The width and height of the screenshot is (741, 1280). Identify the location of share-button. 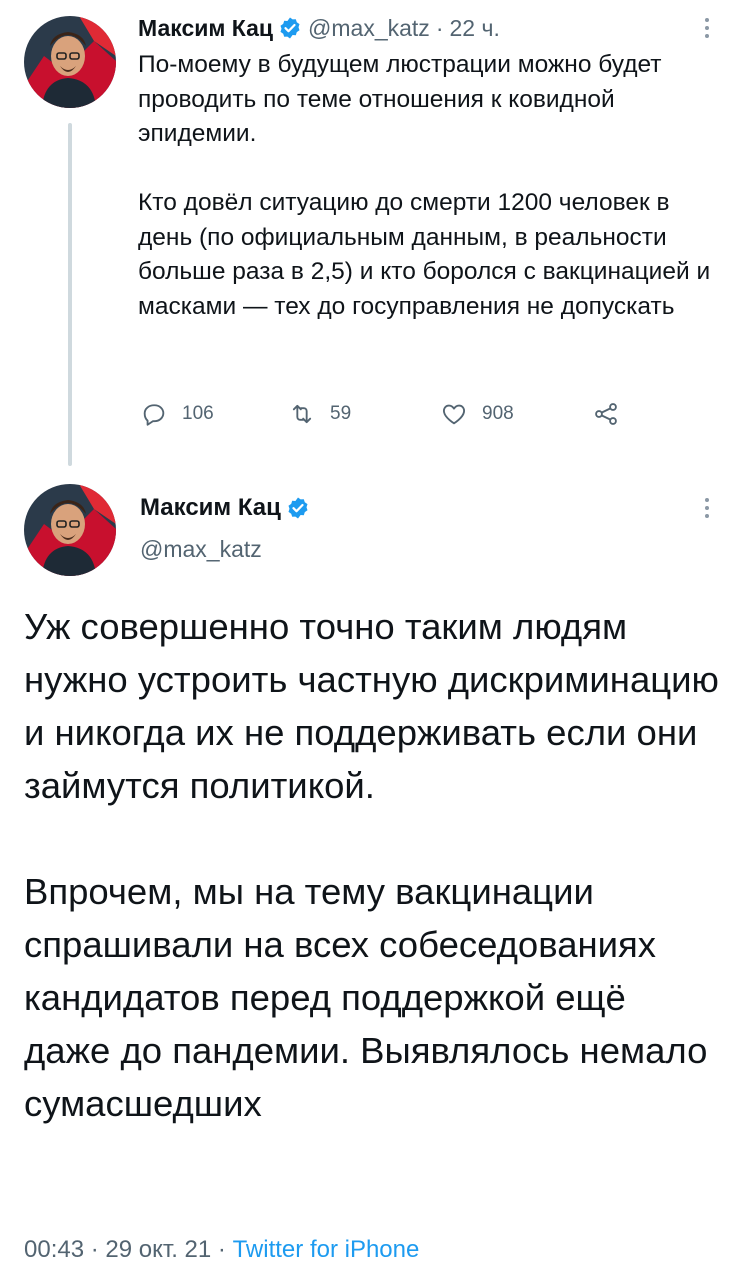
(606, 414).